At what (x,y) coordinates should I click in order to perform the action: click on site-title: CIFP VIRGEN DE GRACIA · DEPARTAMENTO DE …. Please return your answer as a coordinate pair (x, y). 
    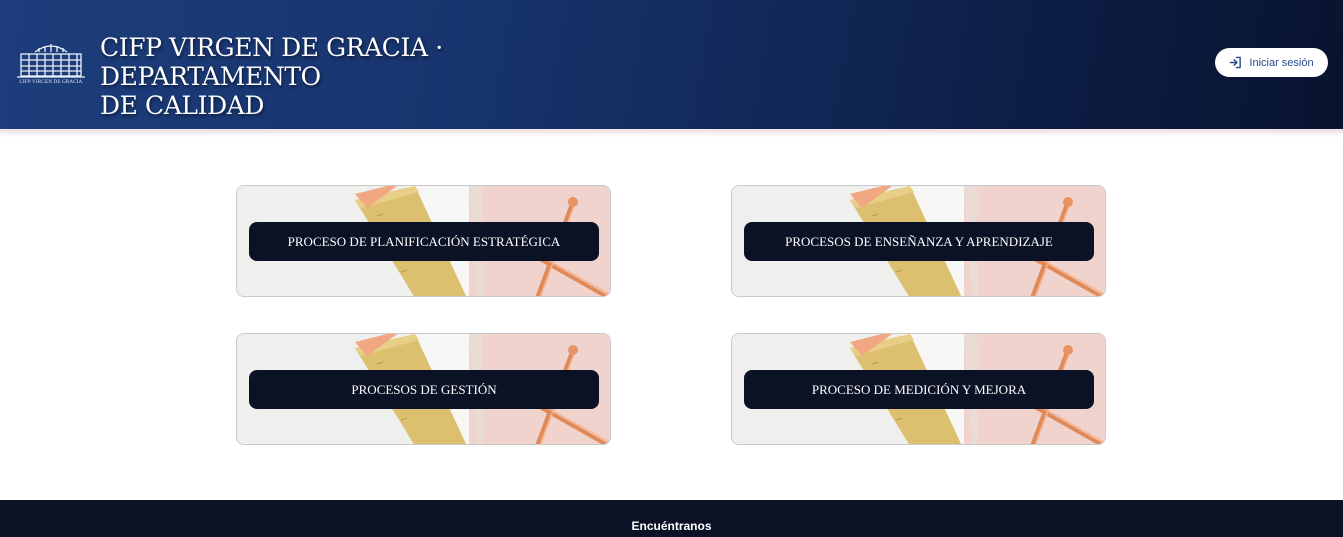
    Looking at the image, I should click on (380, 76).